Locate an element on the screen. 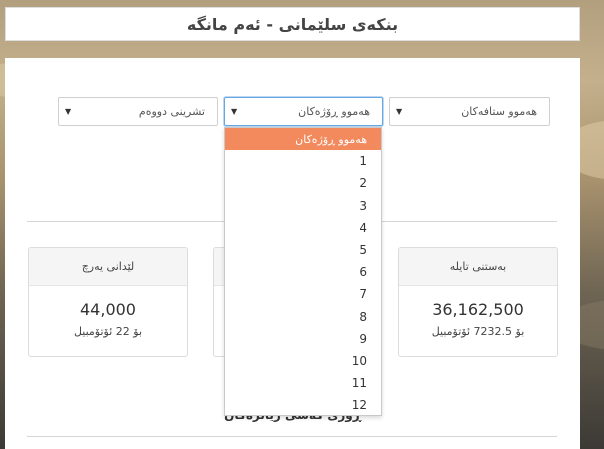 The image size is (604, 449). department-select: ▼ هەموو ستافەکان is located at coordinates (469, 111).